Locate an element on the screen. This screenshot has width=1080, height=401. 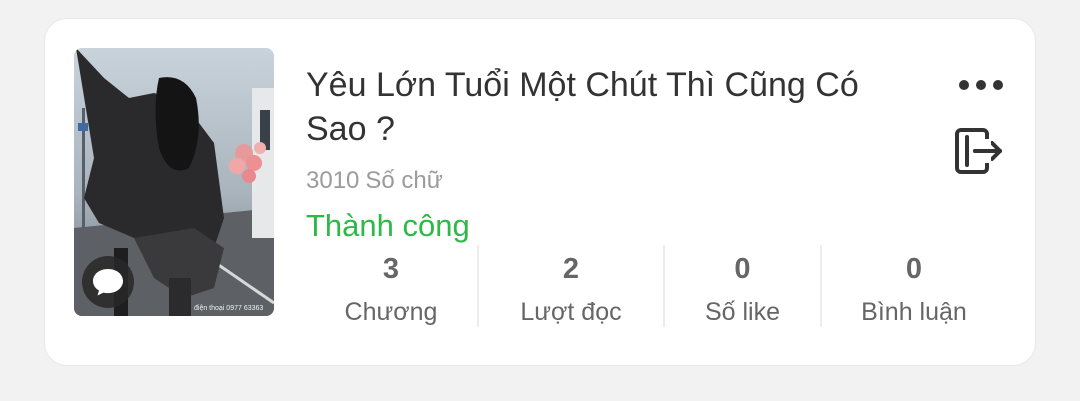
word-count-label: Số chữ is located at coordinates (404, 180).